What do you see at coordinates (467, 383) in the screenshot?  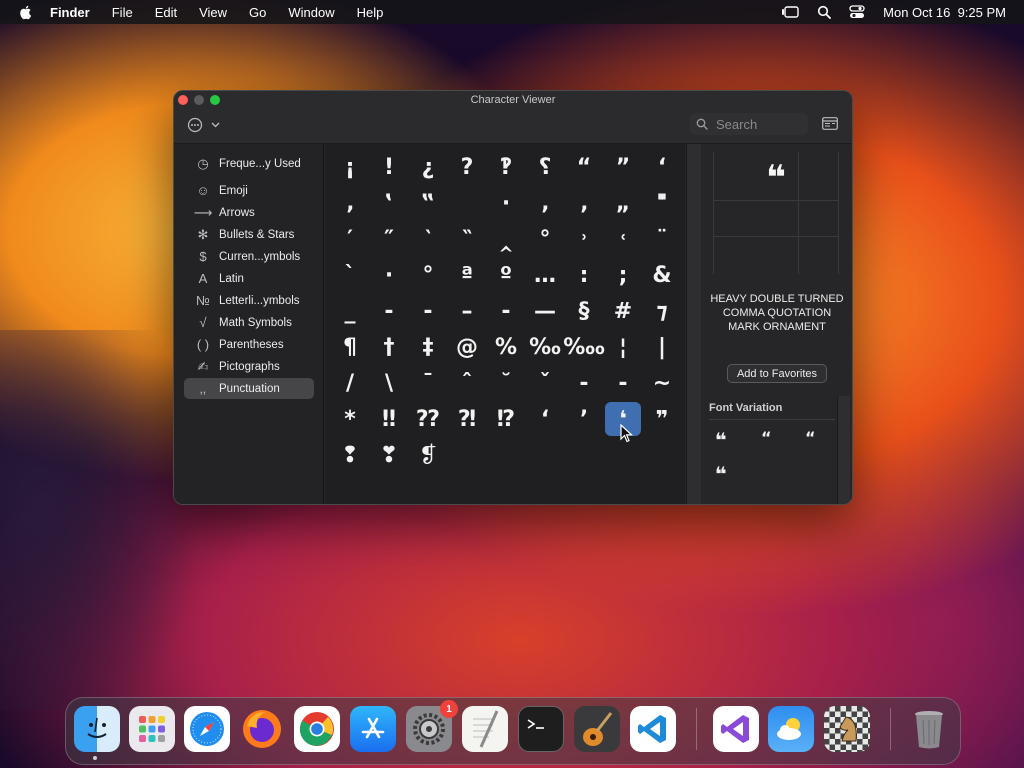 I see `character-cell: ˆ` at bounding box center [467, 383].